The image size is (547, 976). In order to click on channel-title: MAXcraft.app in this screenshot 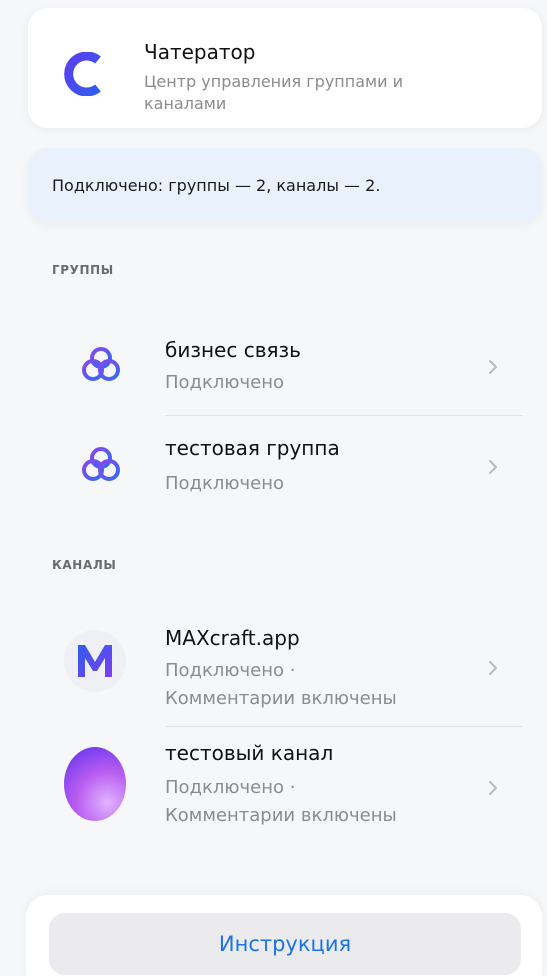, I will do `click(232, 638)`.